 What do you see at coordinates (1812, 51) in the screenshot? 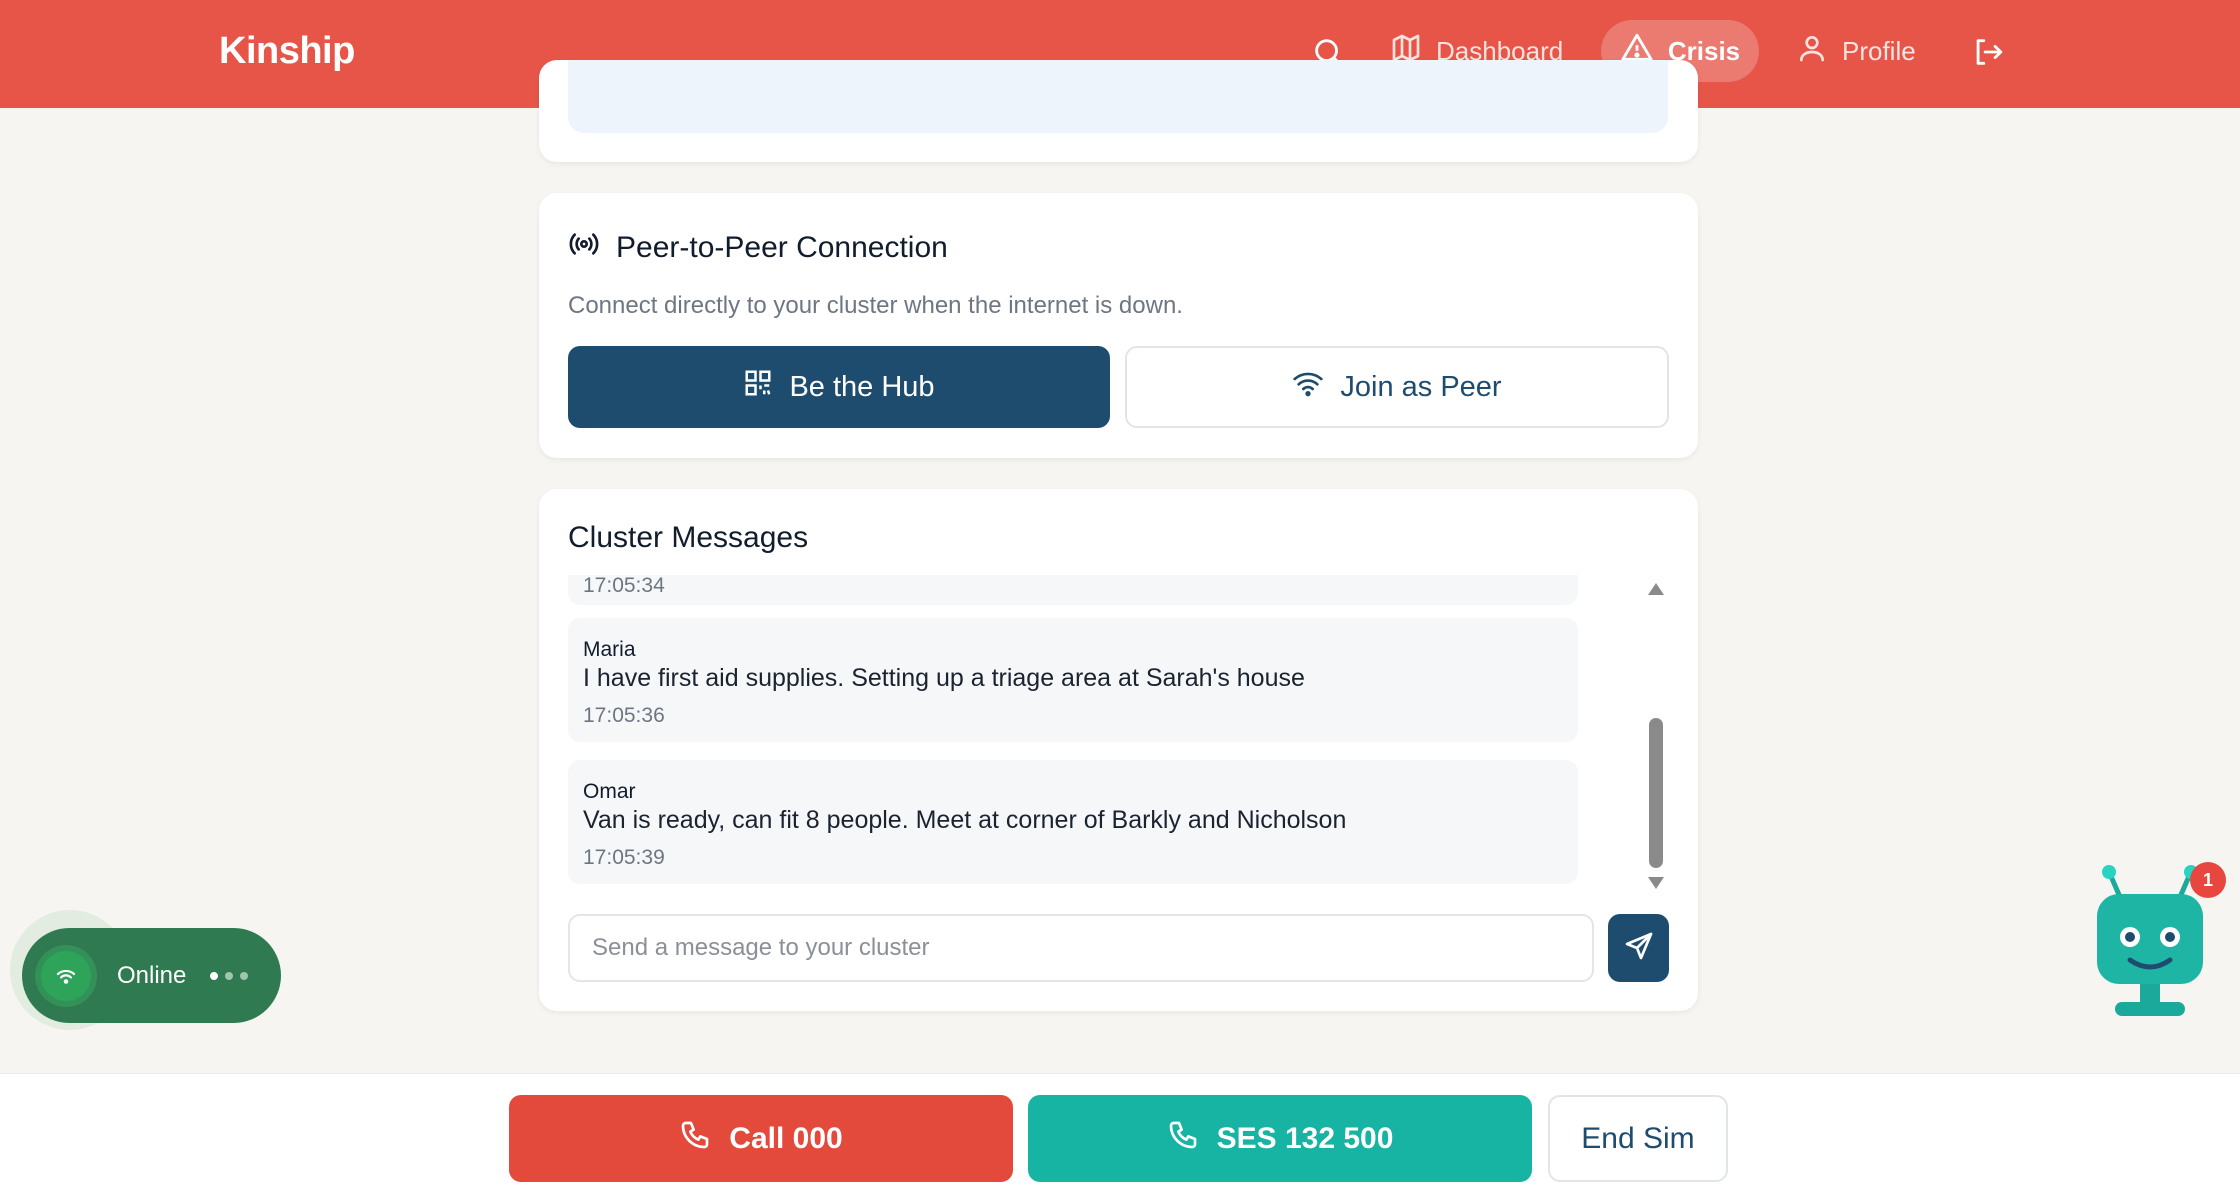
I see `user-icon` at bounding box center [1812, 51].